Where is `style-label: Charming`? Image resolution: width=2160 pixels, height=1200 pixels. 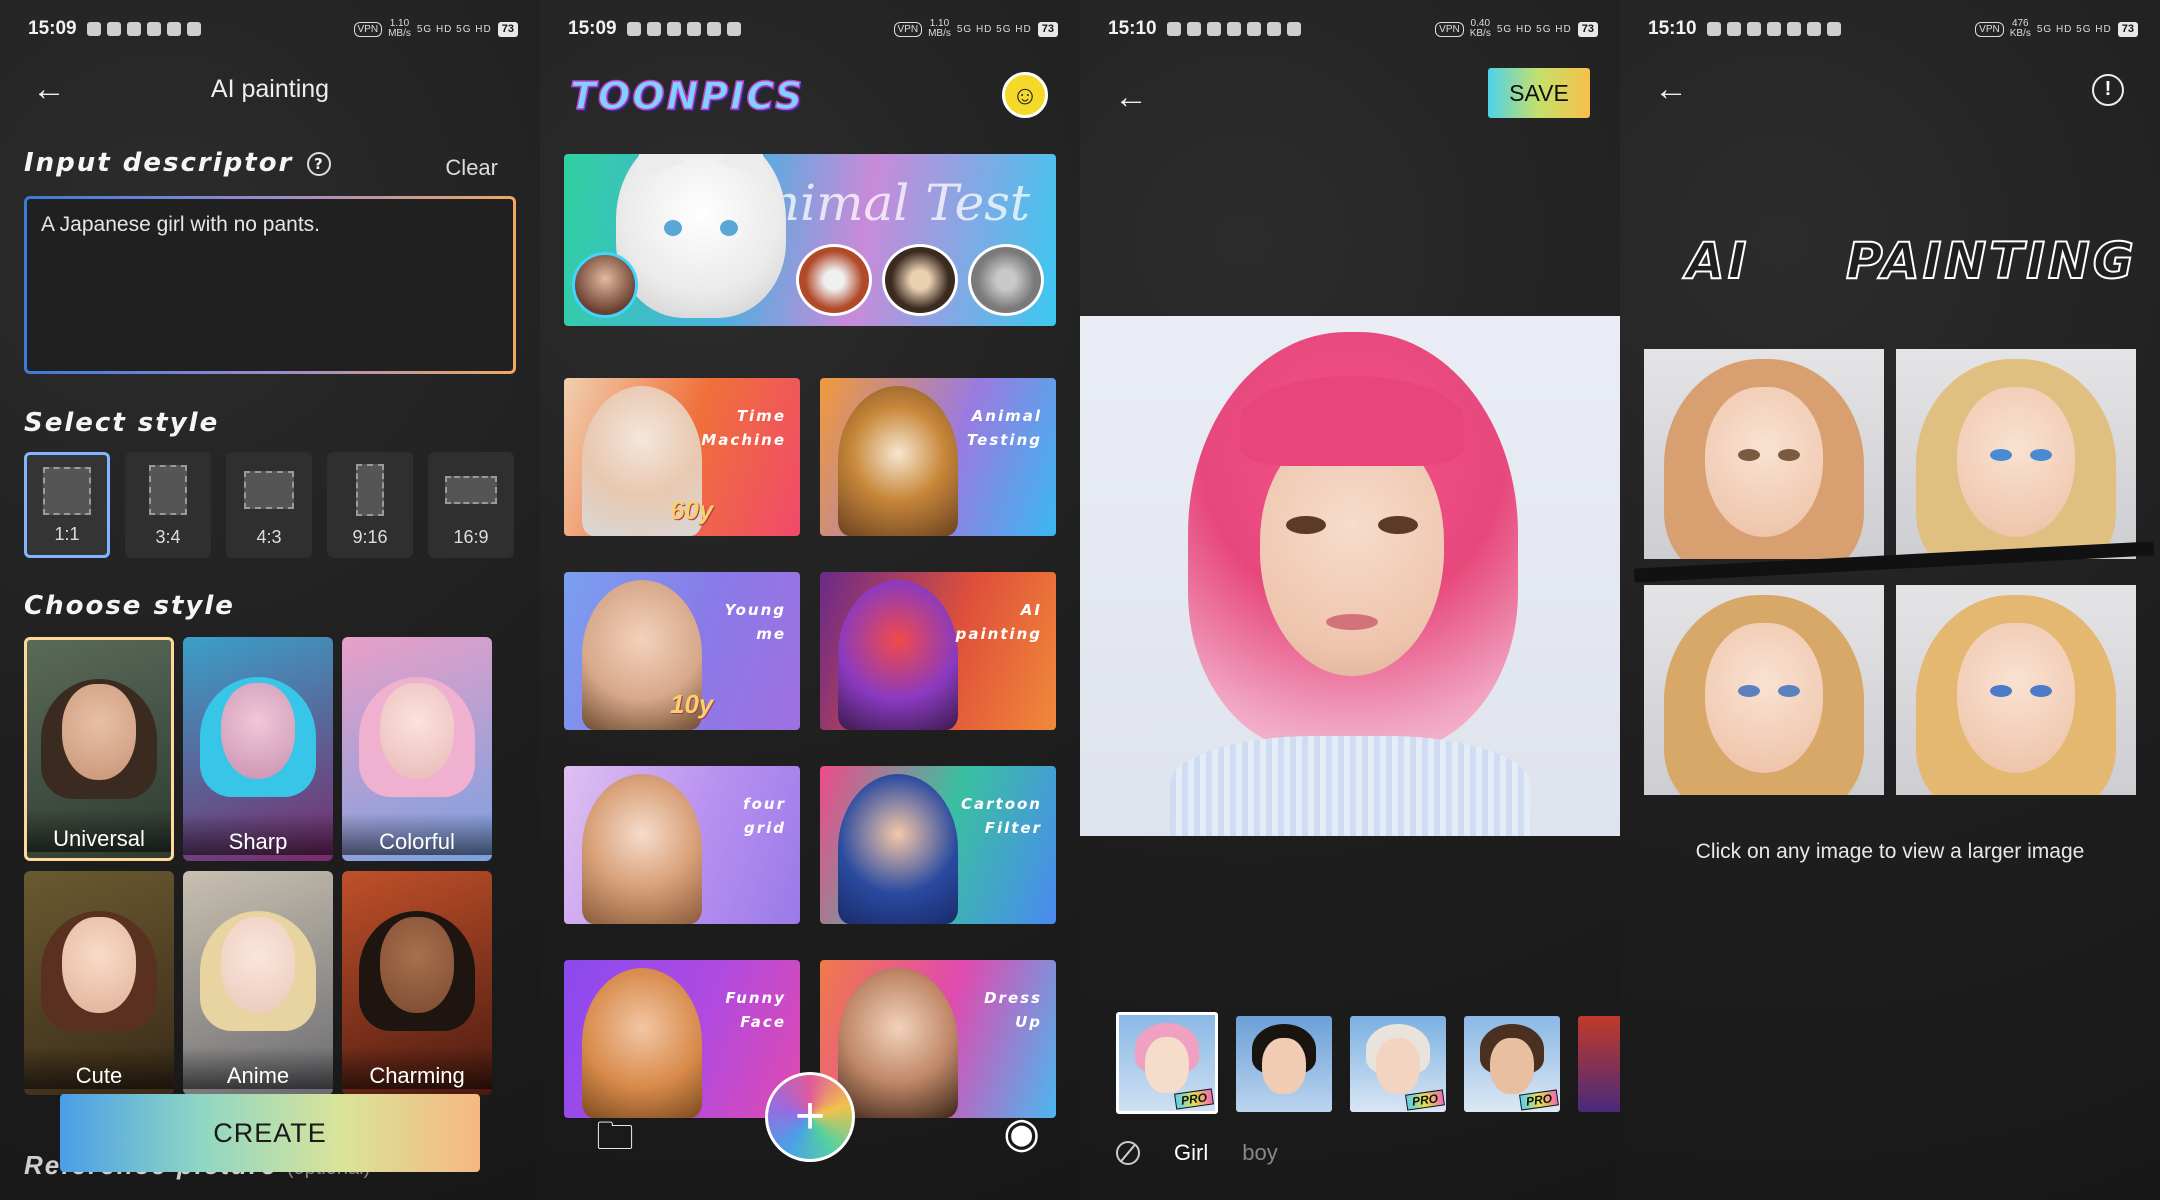
style-label: Charming is located at coordinates (417, 1068).